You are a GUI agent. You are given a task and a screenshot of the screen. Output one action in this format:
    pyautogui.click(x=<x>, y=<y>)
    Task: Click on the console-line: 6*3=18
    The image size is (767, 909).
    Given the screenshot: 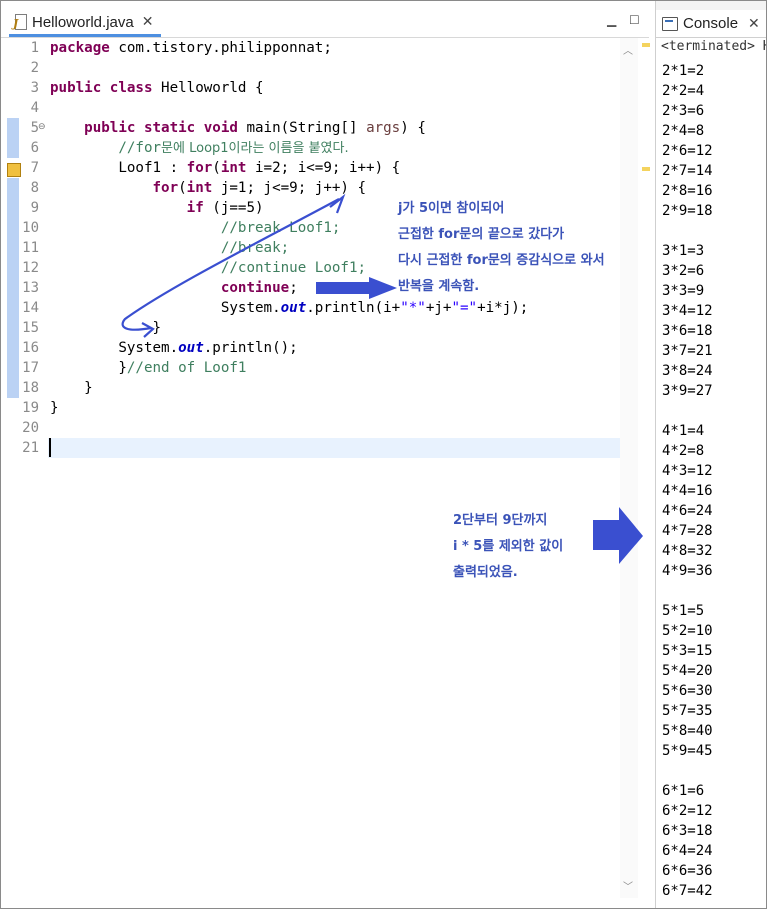 What is the action you would take?
    pyautogui.click(x=687, y=831)
    